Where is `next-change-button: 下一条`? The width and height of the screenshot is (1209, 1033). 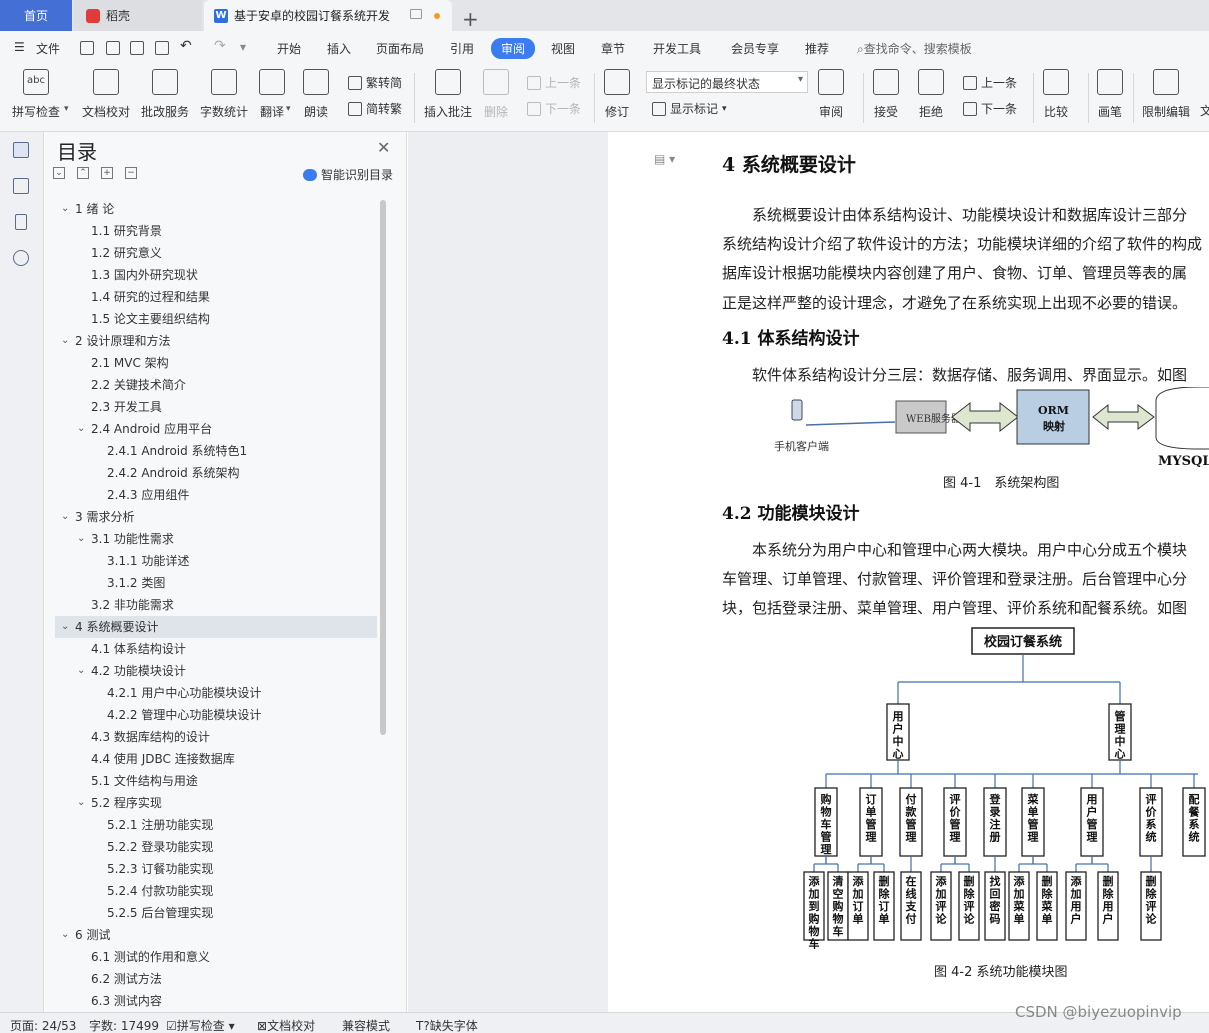
next-change-button: 下一条 is located at coordinates (990, 108).